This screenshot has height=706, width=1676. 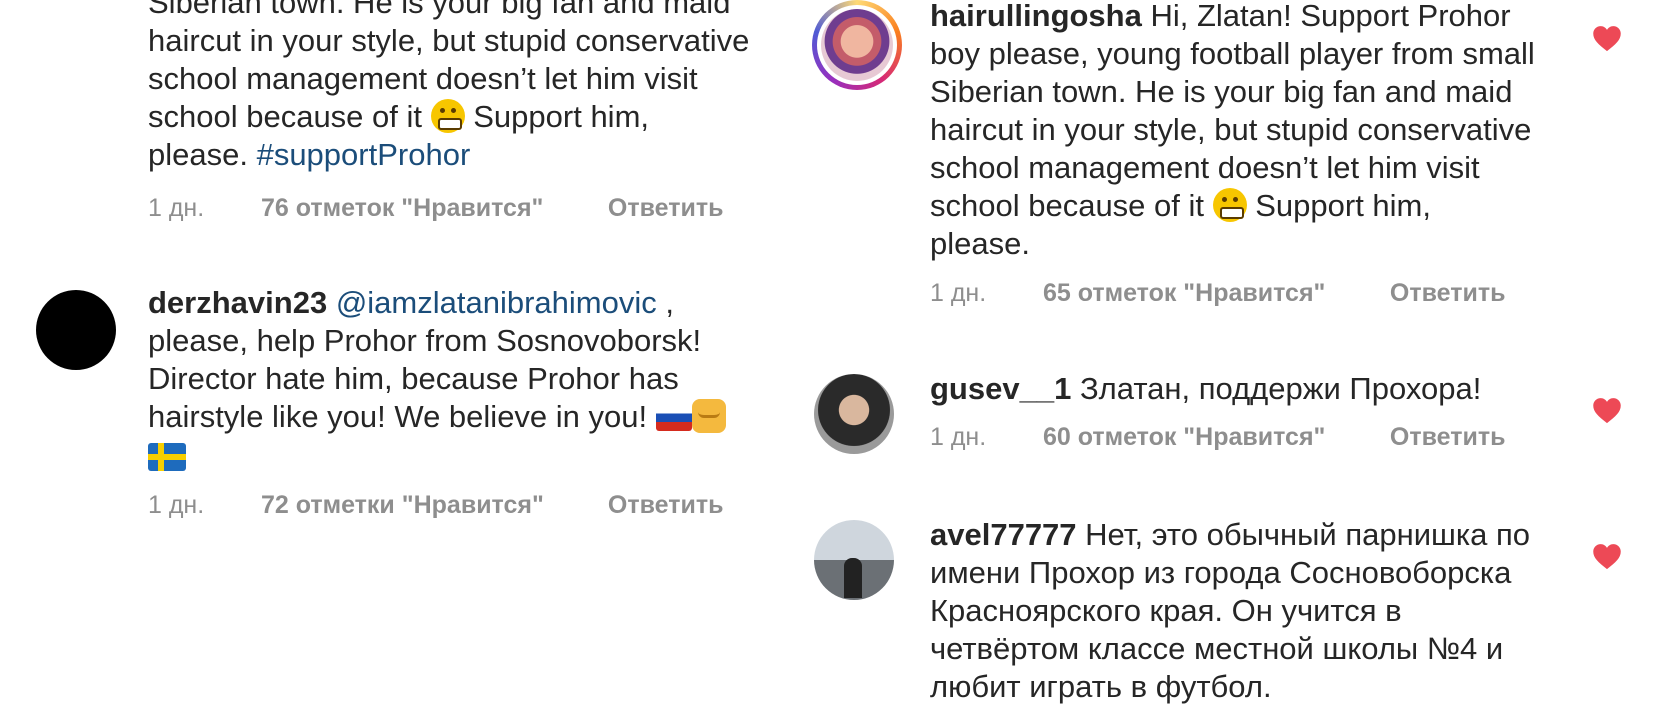 What do you see at coordinates (1276, 388) in the screenshot?
I see `comment-line-part: Златан, поддержи Прохора!` at bounding box center [1276, 388].